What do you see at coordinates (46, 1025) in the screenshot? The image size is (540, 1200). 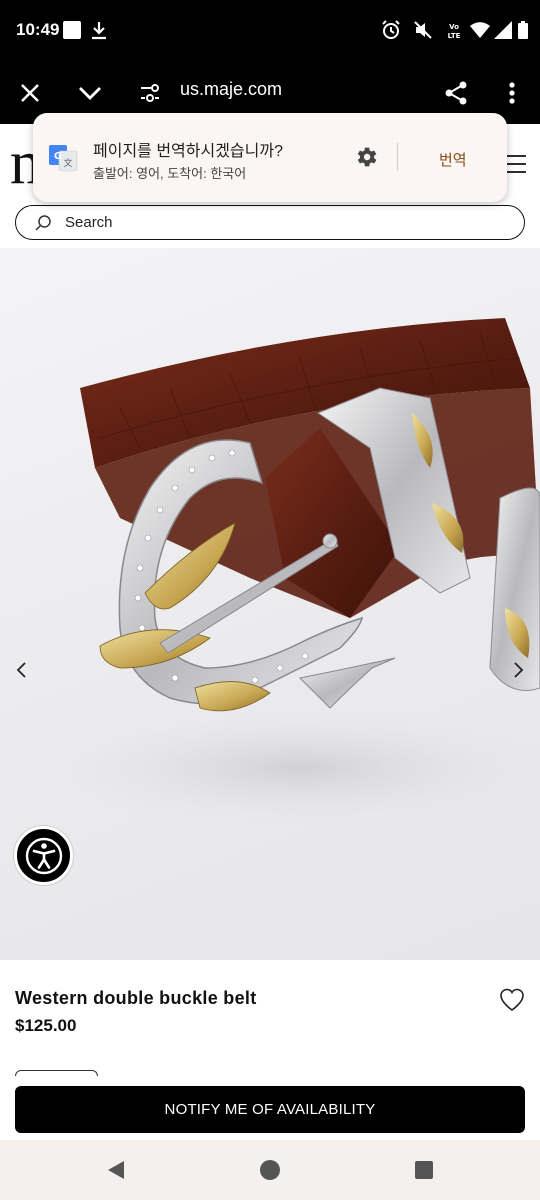 I see `product-price: $125.00` at bounding box center [46, 1025].